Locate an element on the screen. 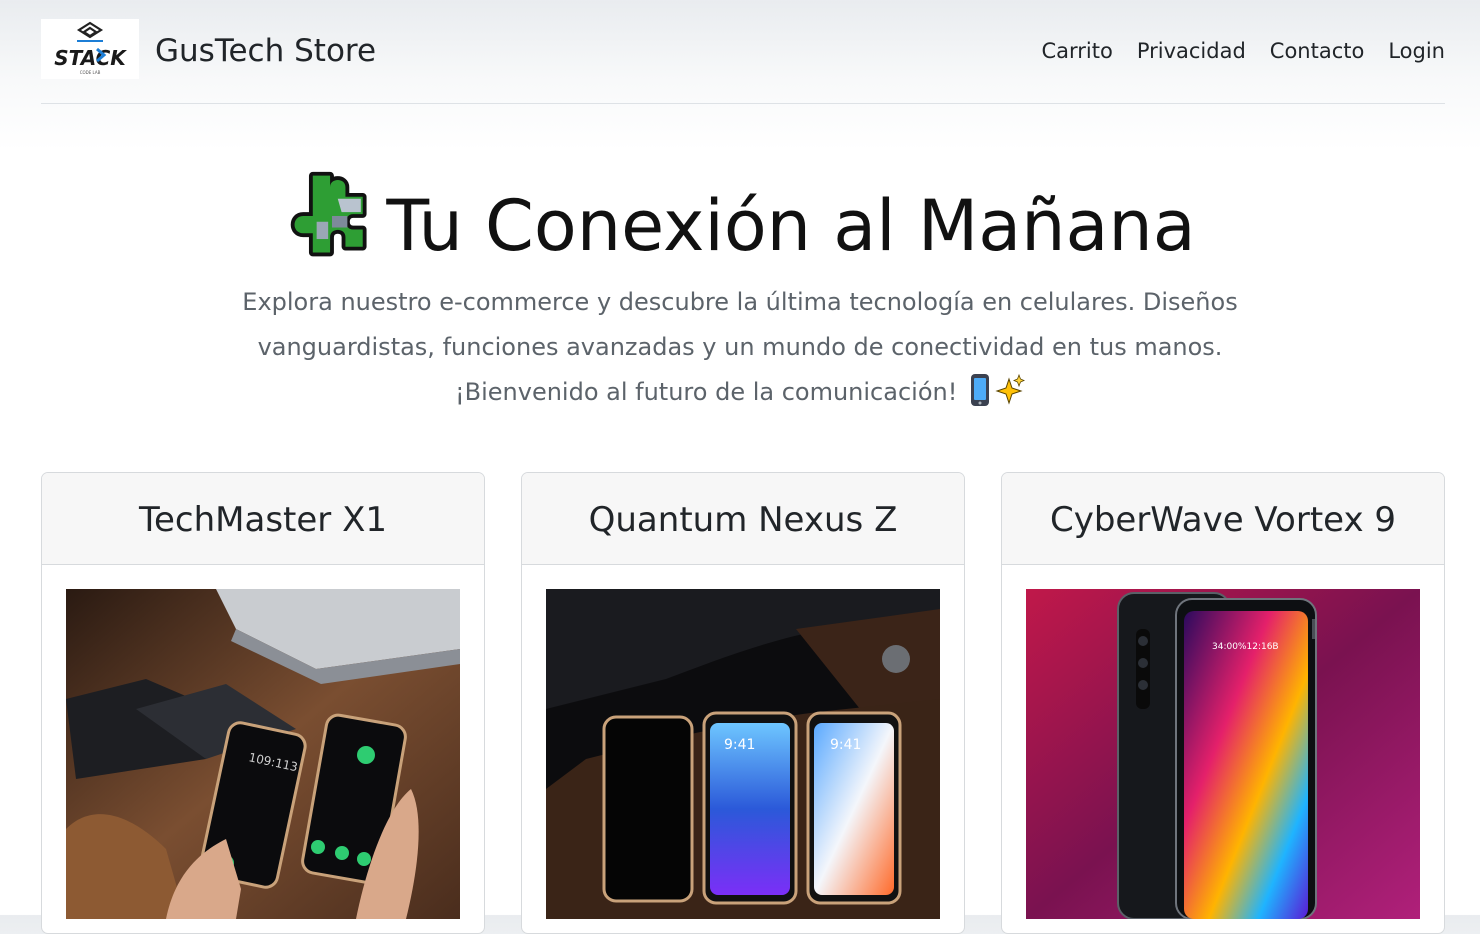  nav-login: Login is located at coordinates (1416, 51).